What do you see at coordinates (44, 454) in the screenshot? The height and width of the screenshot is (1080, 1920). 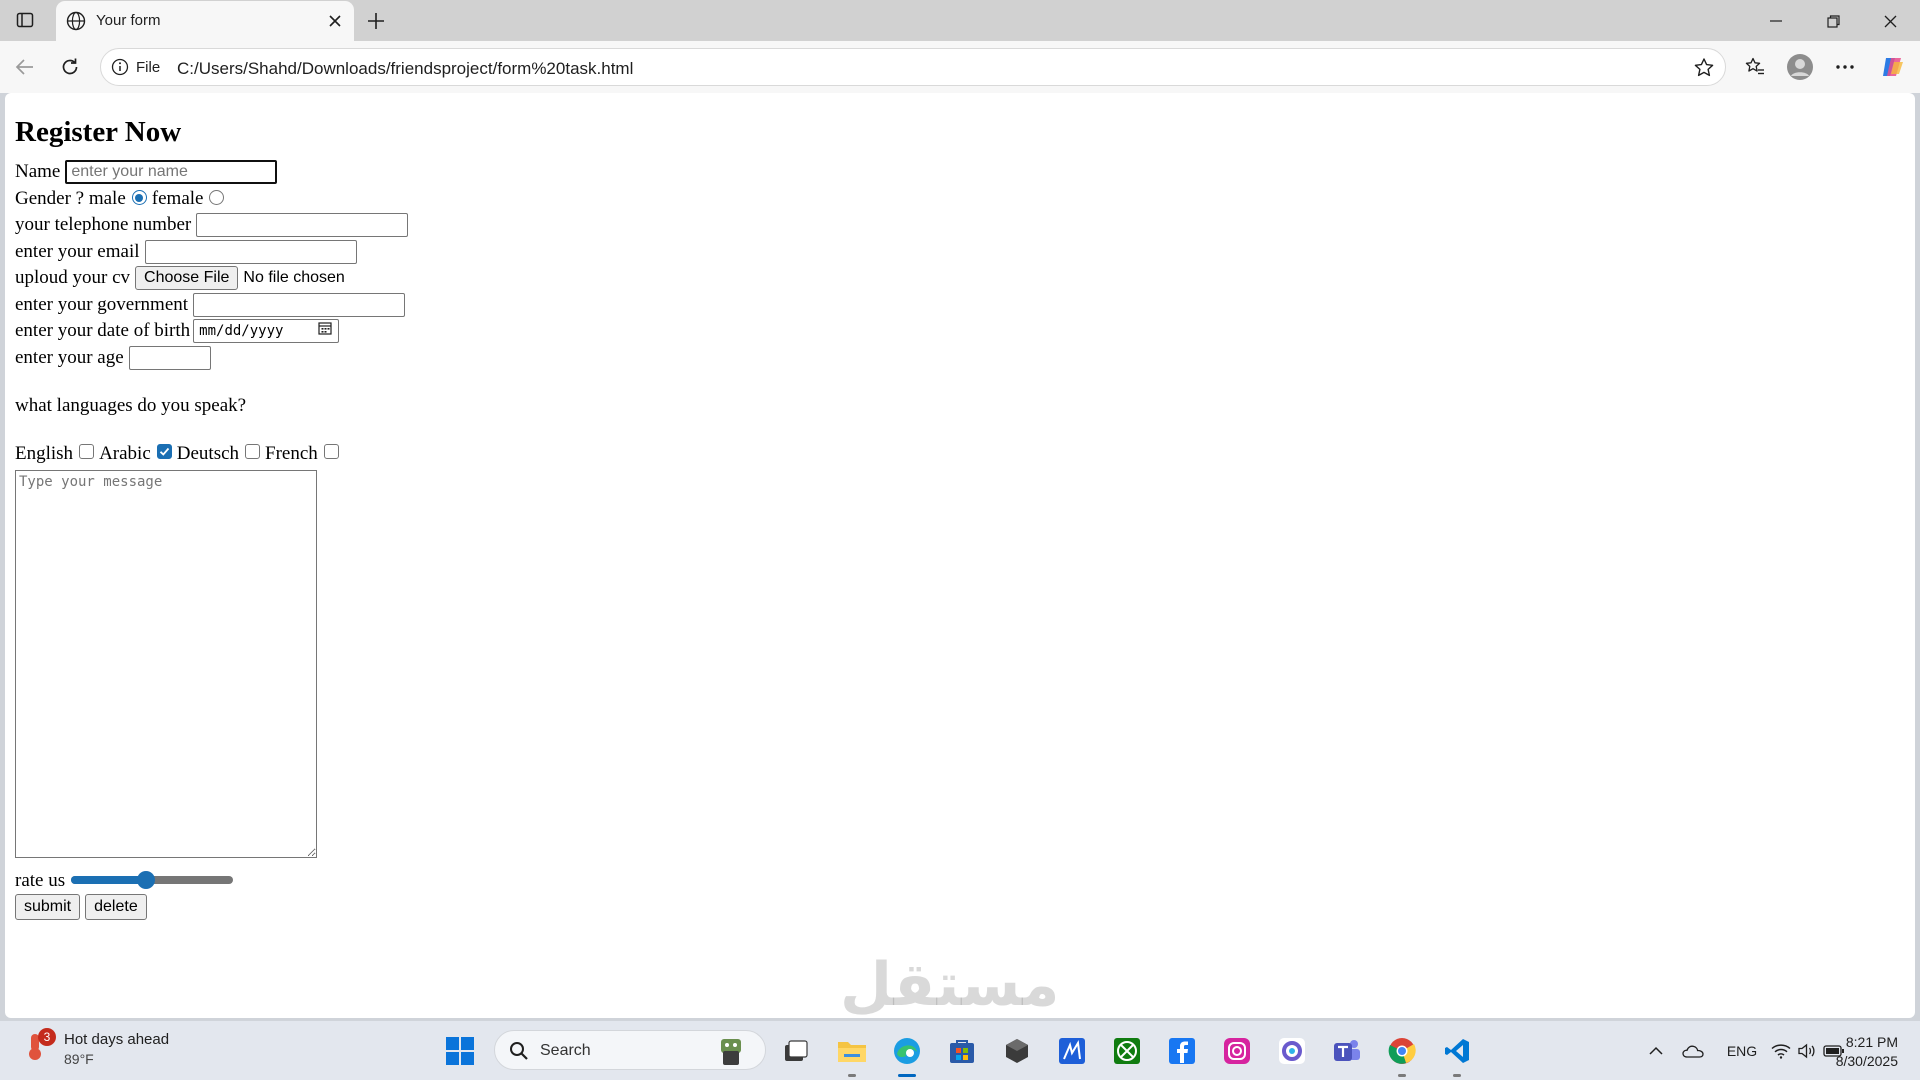 I see `lang-english-label: English` at bounding box center [44, 454].